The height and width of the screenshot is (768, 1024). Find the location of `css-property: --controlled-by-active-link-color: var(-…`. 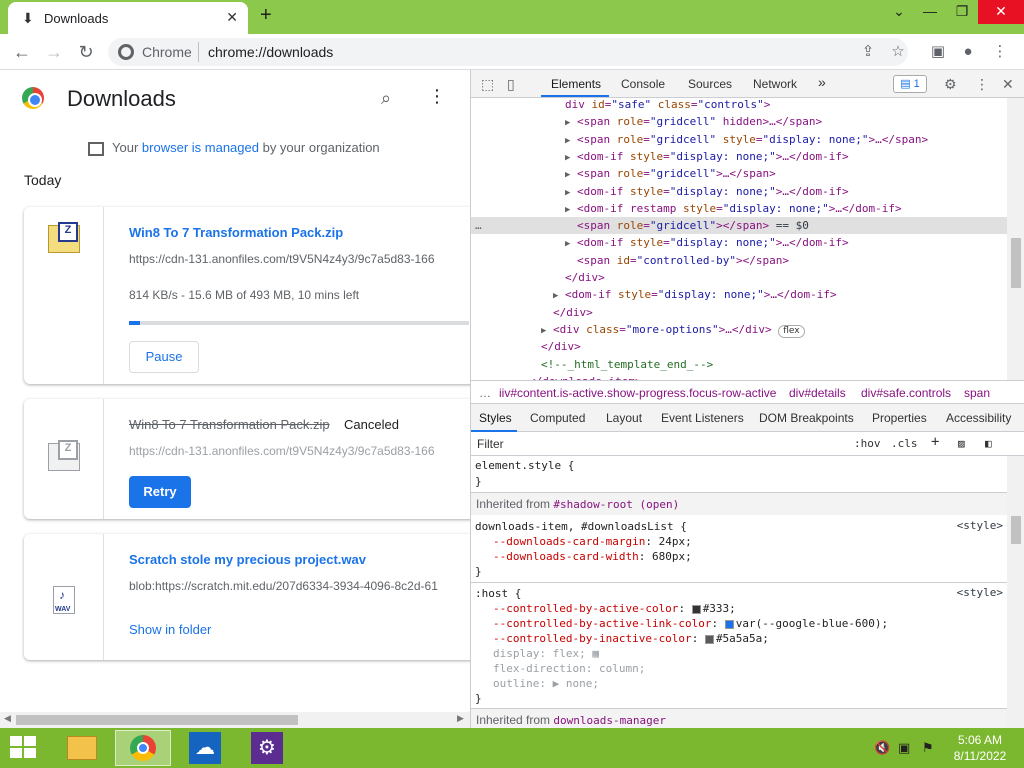

css-property: --controlled-by-active-link-color: var(-… is located at coordinates (750, 623).